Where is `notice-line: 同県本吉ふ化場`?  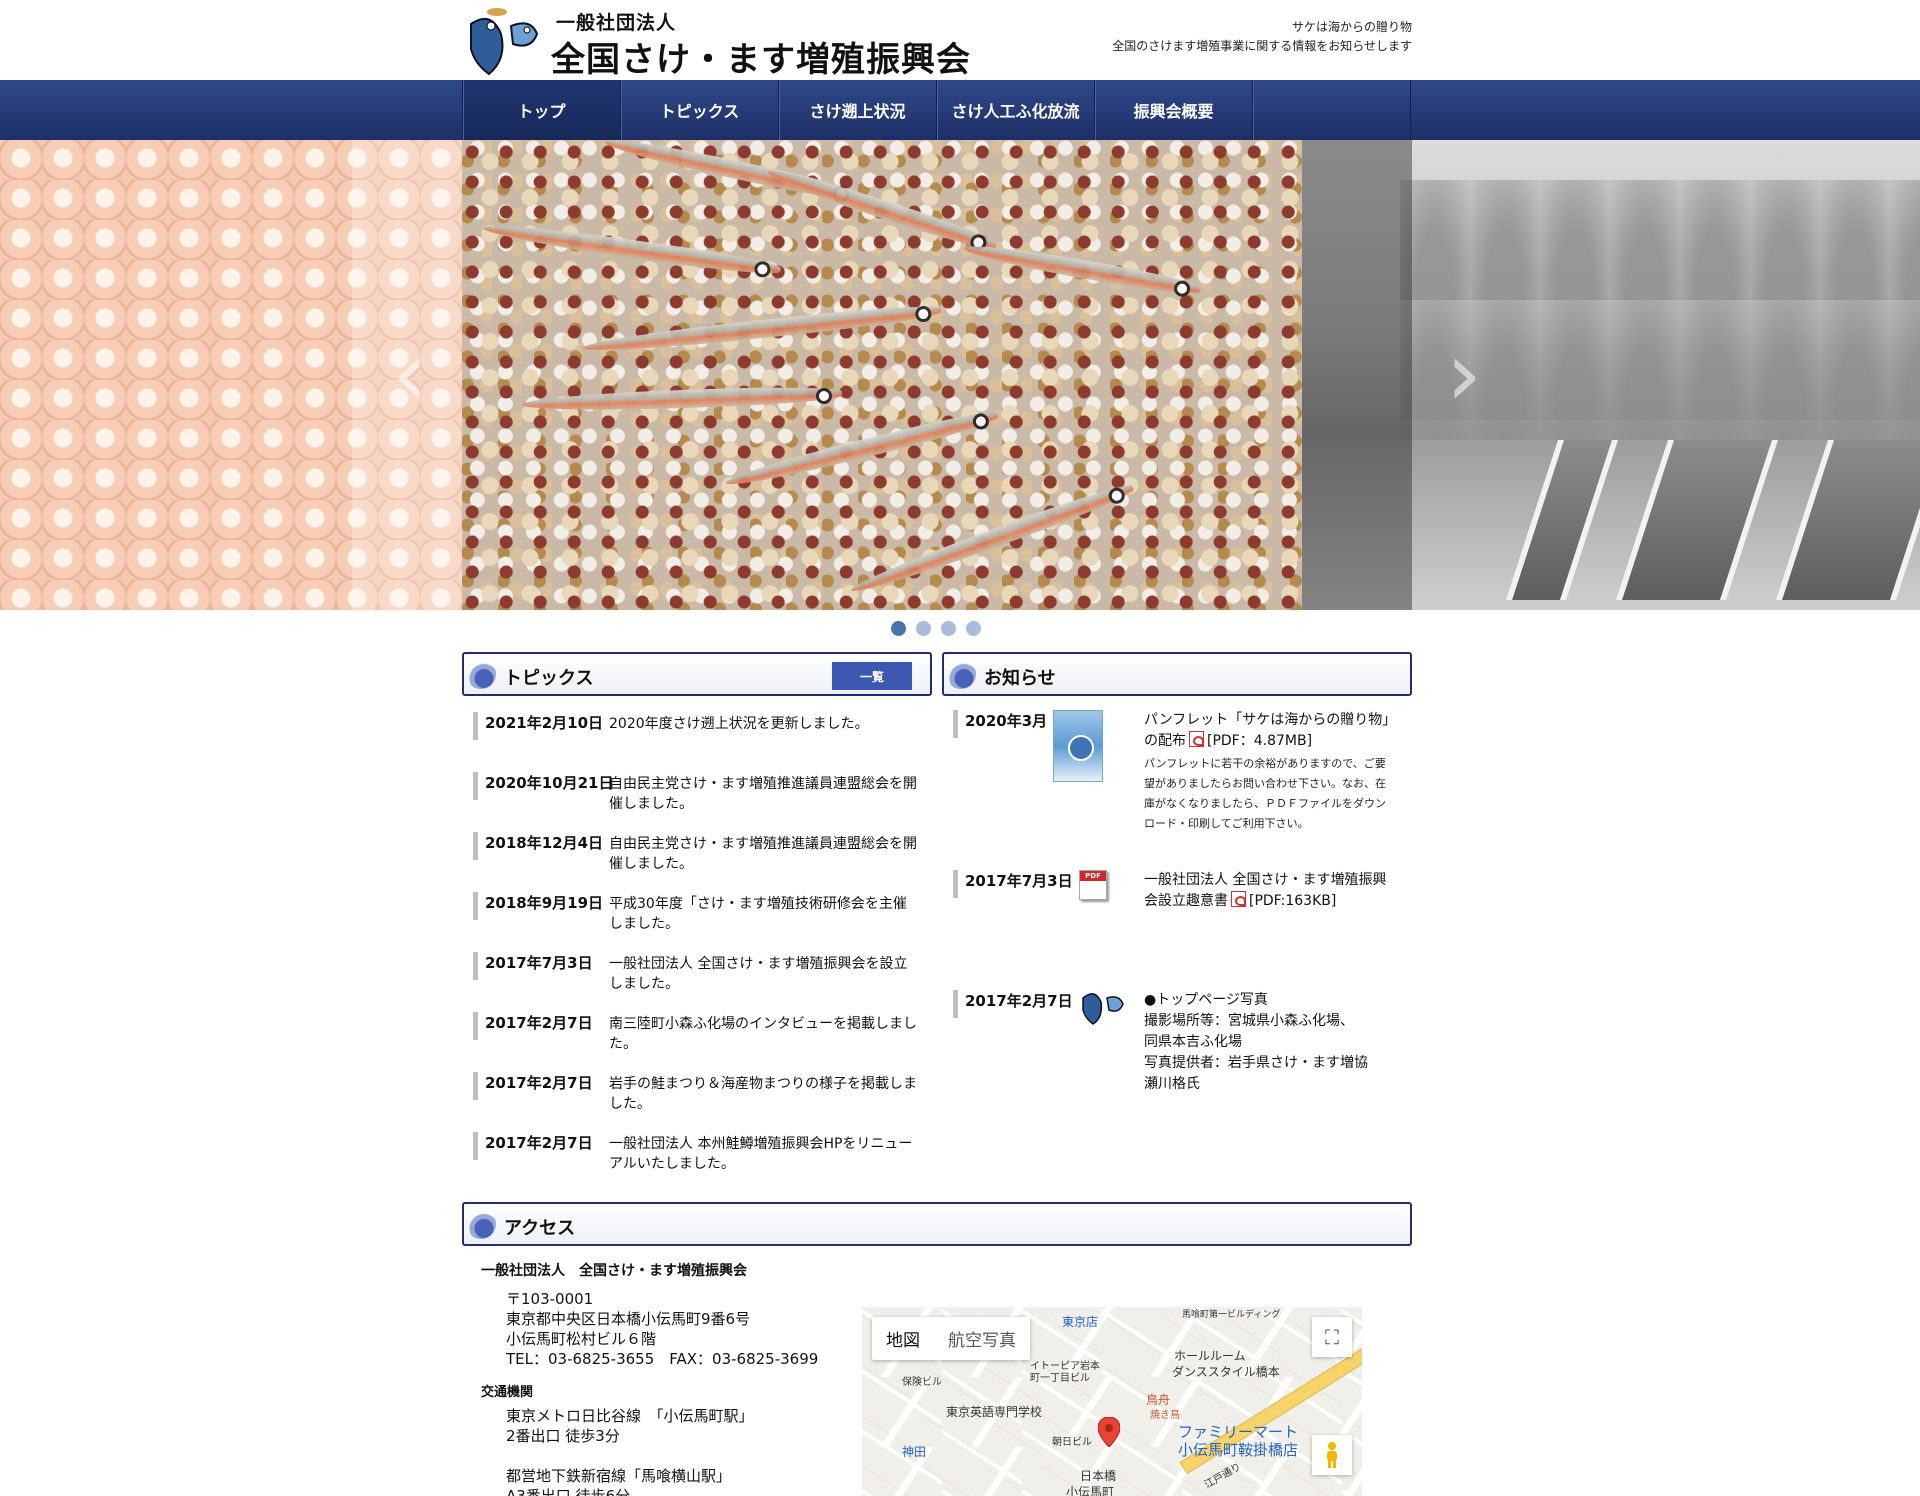 notice-line: 同県本吉ふ化場 is located at coordinates (1193, 1042).